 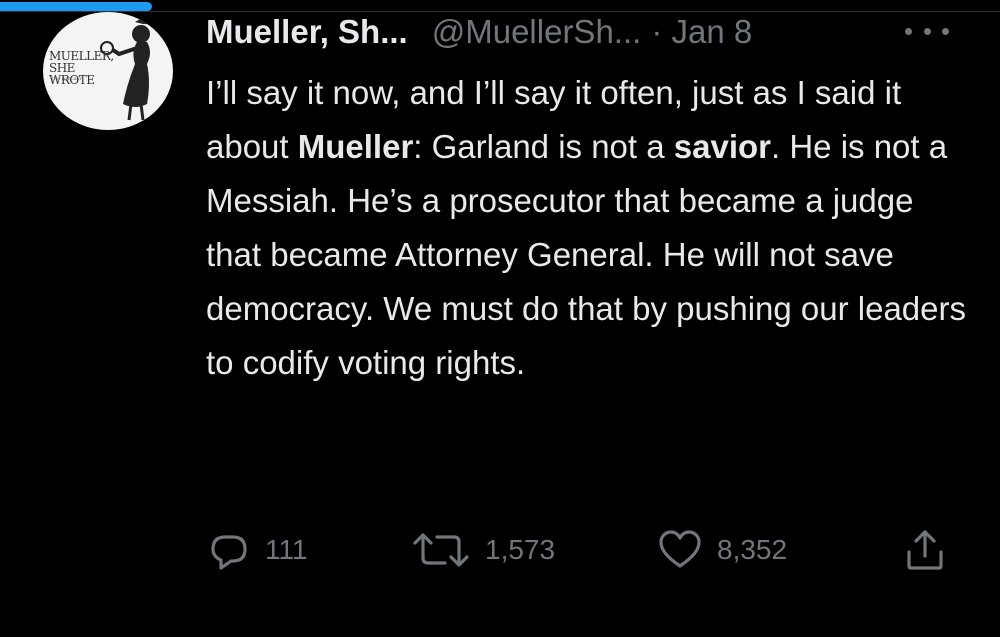 I want to click on like-button: 8,352, so click(x=722, y=550).